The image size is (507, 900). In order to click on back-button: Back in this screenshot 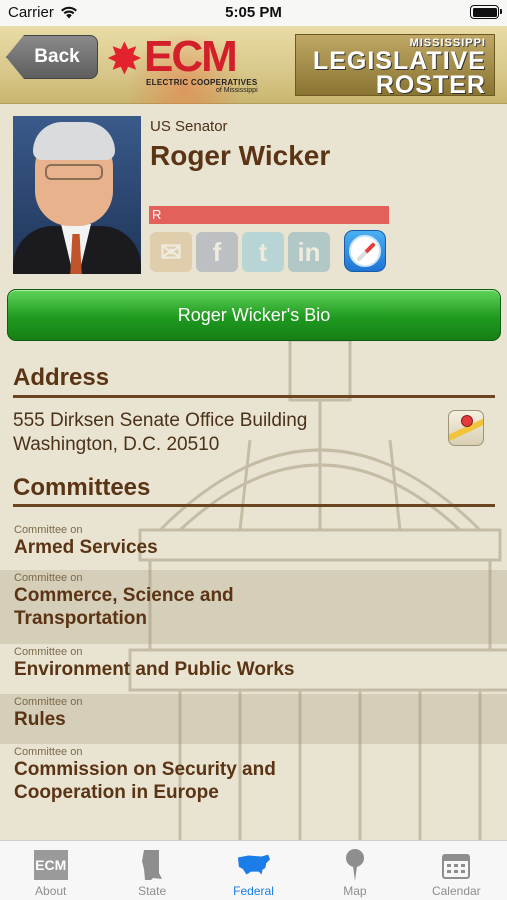, I will do `click(52, 57)`.